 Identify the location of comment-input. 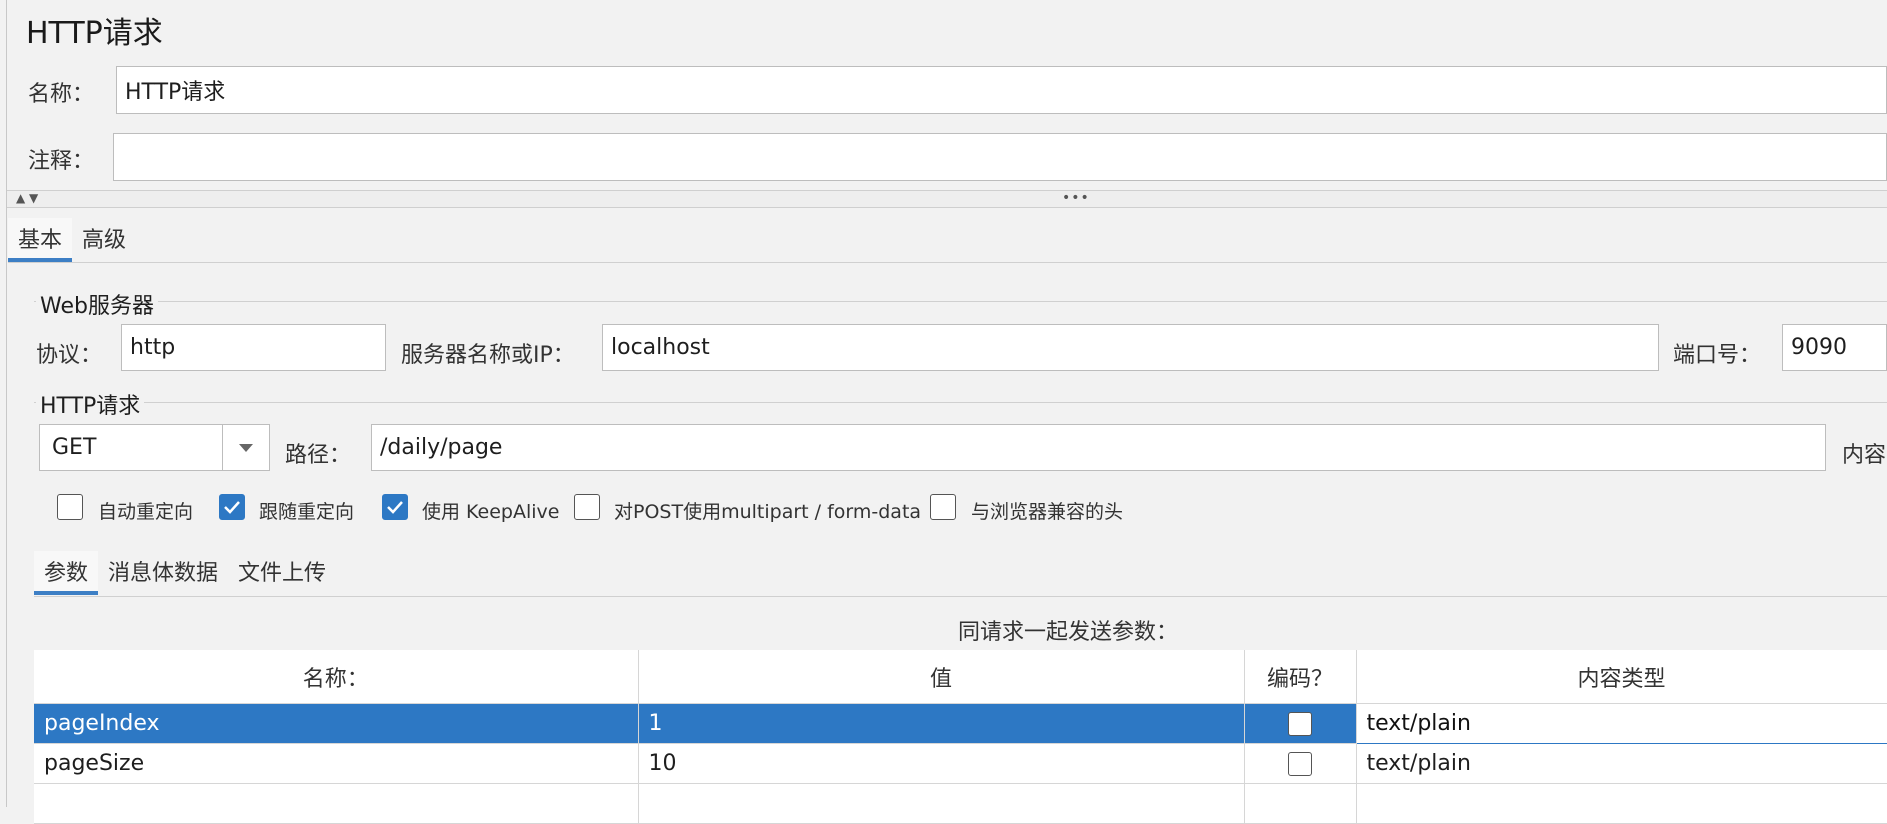
(1000, 157).